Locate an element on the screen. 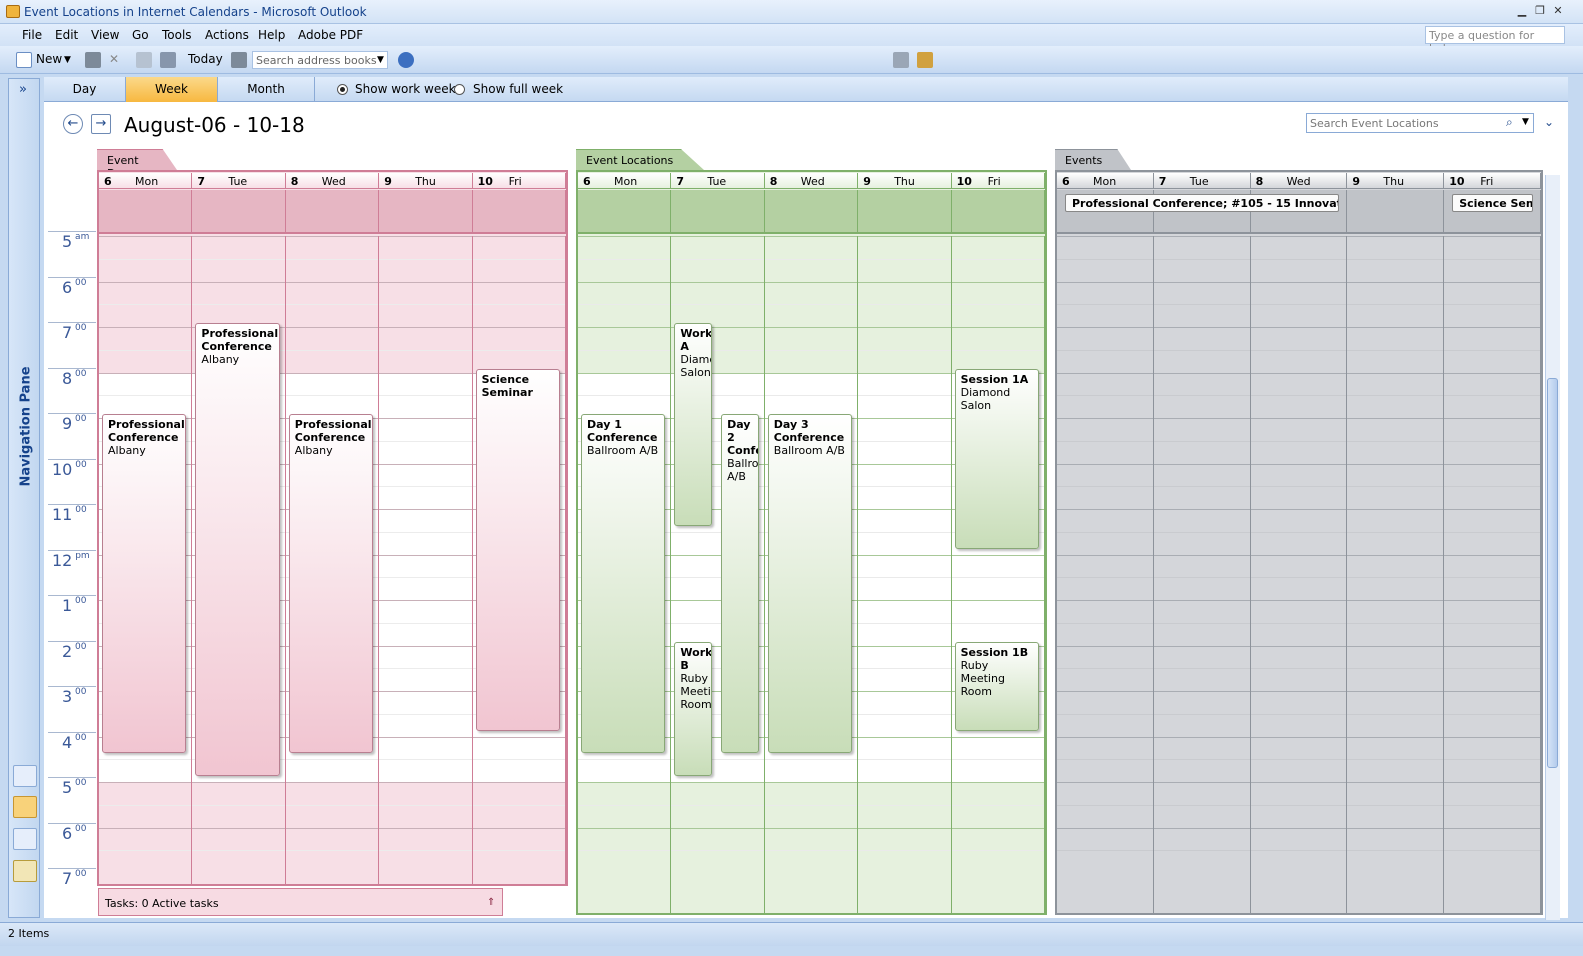  appointment: Professional Conference Albany is located at coordinates (144, 584).